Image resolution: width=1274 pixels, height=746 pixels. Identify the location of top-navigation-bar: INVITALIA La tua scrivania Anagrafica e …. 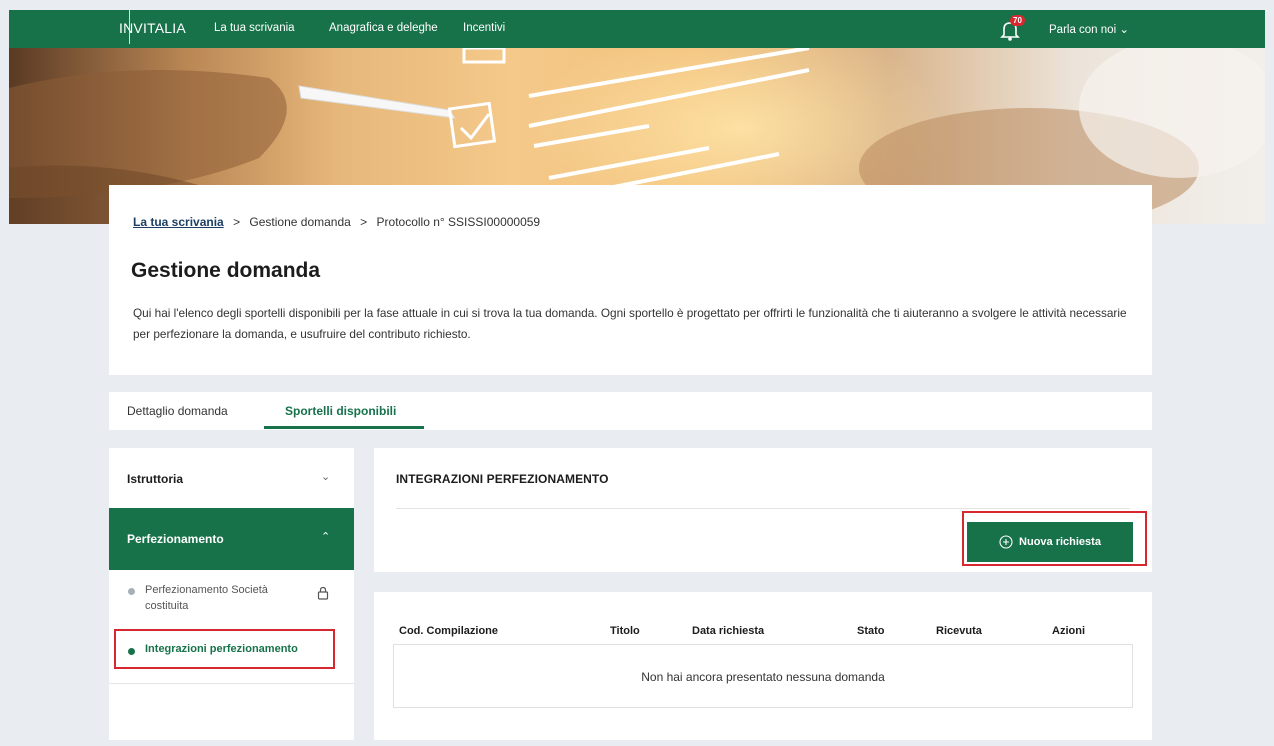
(637, 29).